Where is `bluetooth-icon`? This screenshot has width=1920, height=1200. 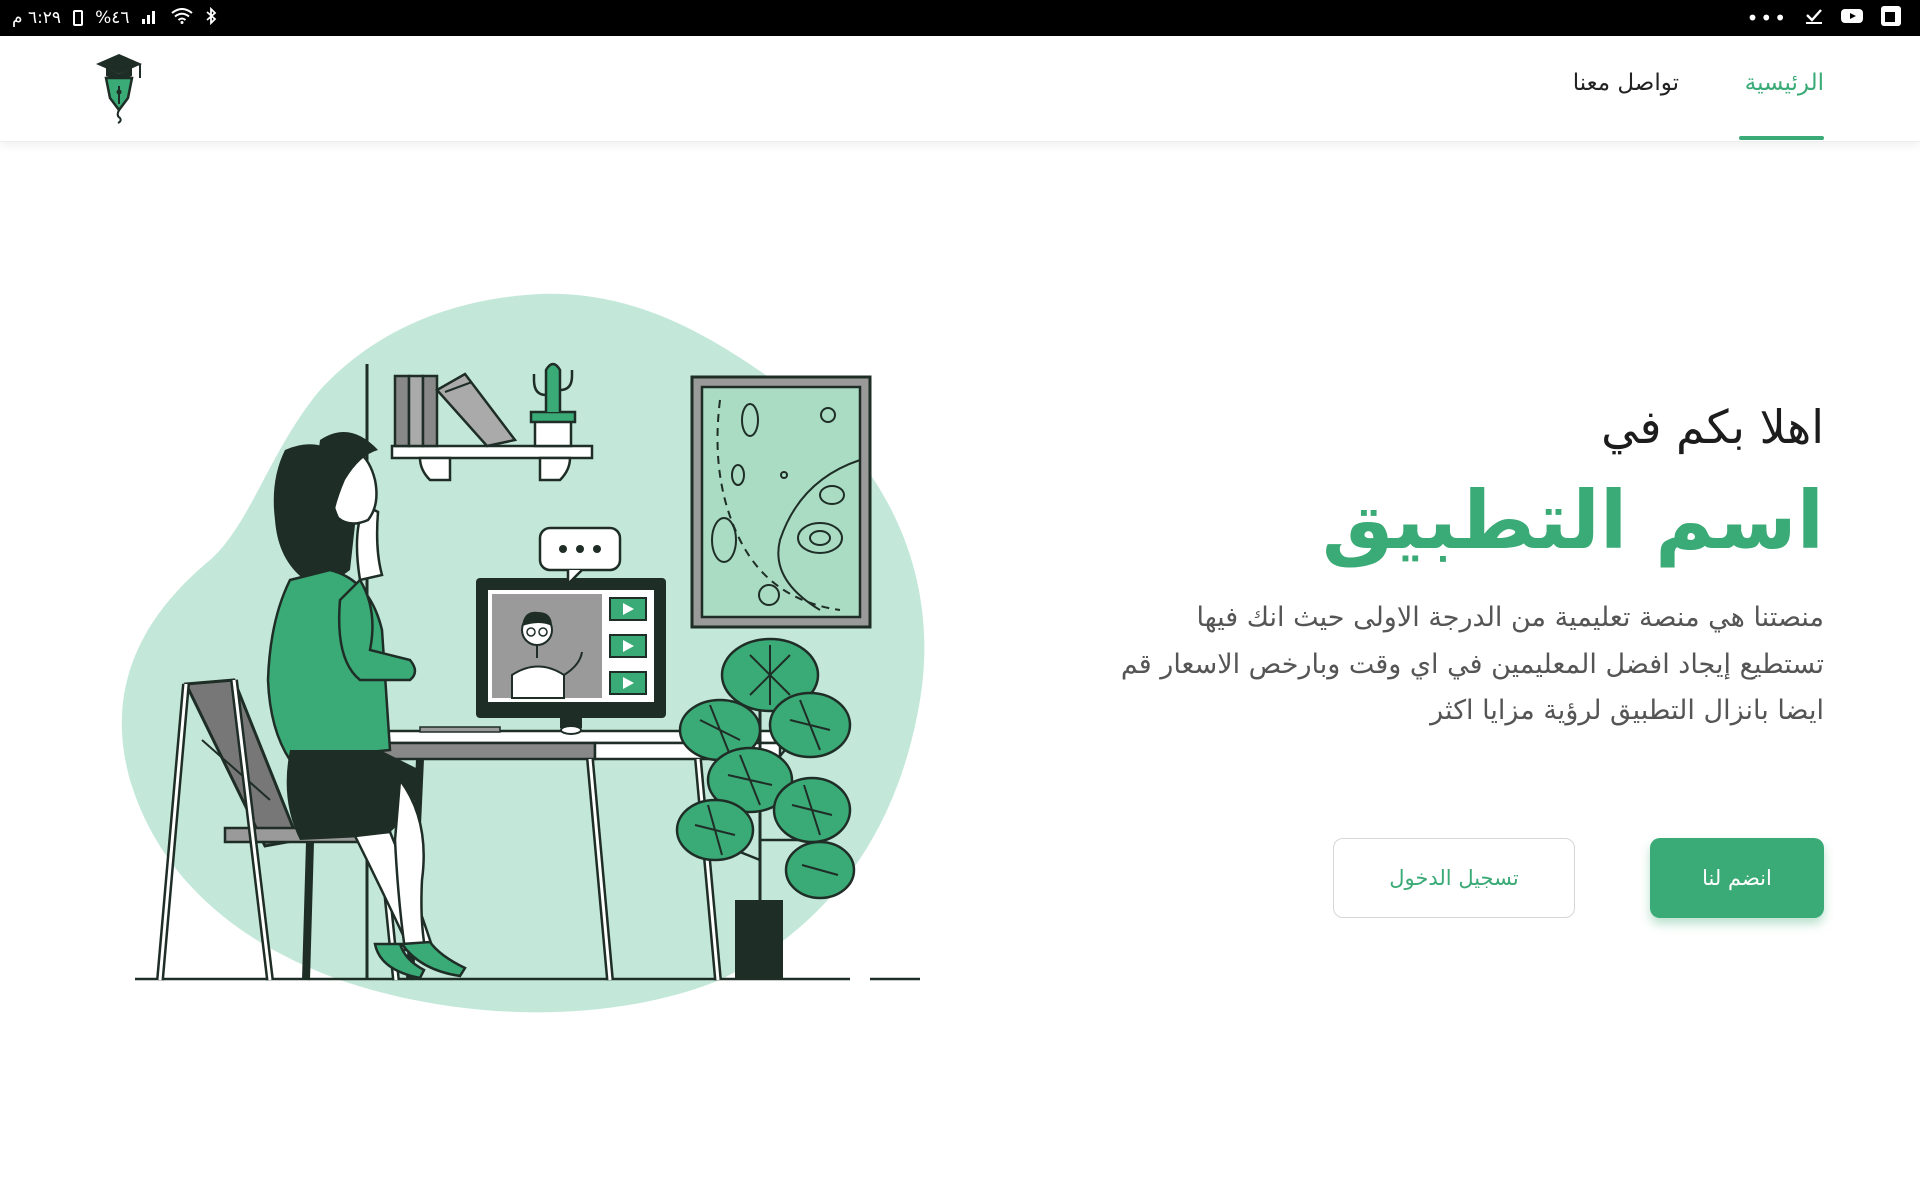 bluetooth-icon is located at coordinates (211, 18).